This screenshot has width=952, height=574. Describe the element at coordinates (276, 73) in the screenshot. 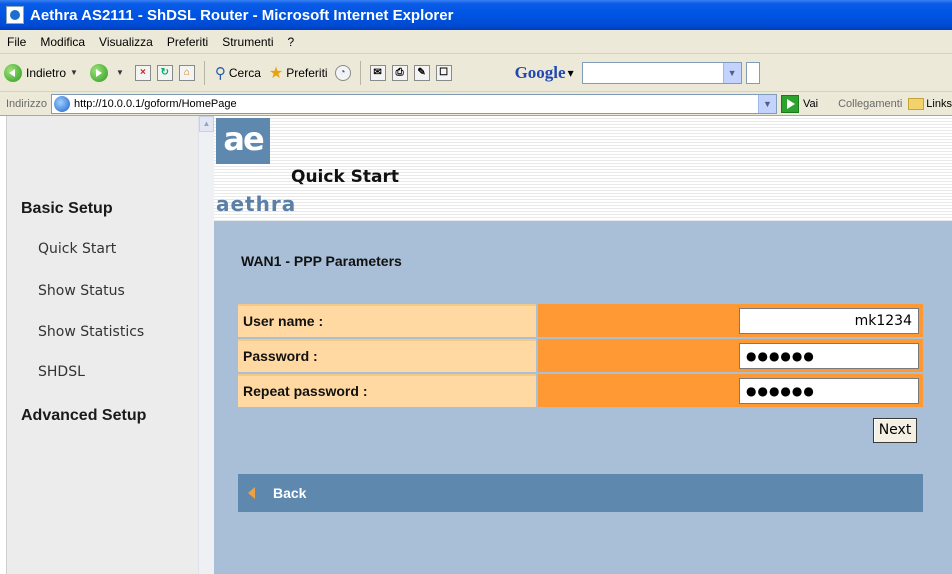

I see `star-icon: ★` at that location.